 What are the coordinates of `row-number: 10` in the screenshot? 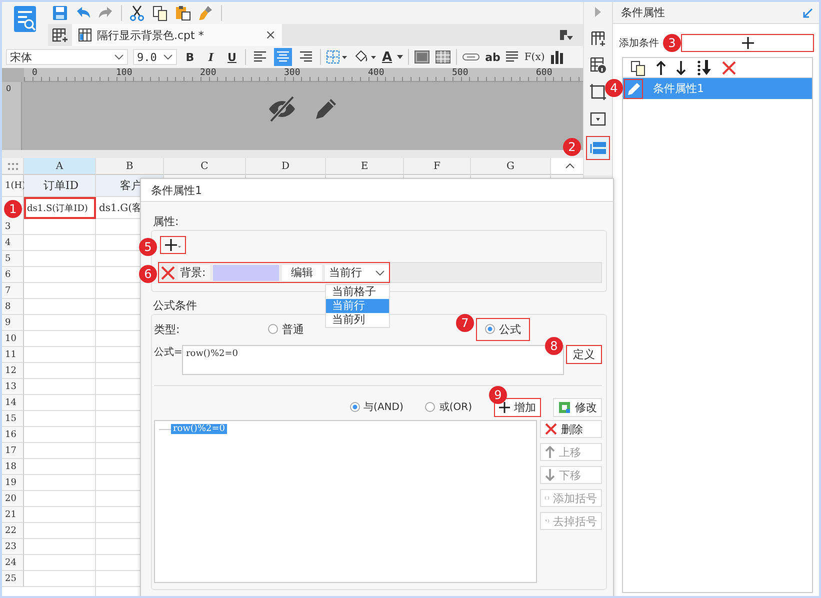 It's located at (13, 339).